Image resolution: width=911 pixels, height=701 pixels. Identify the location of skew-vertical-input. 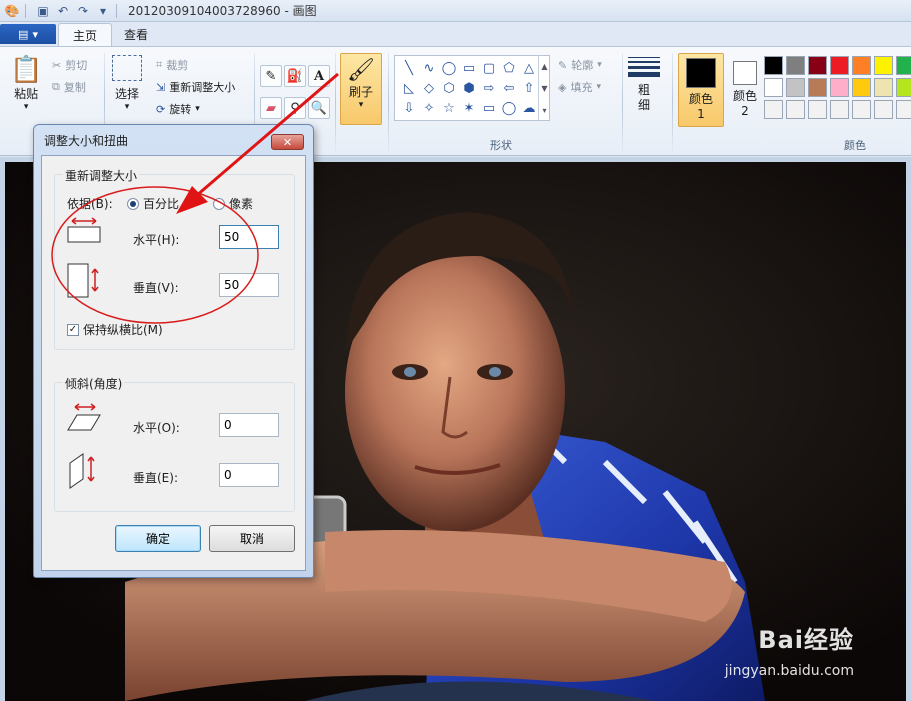
(249, 475).